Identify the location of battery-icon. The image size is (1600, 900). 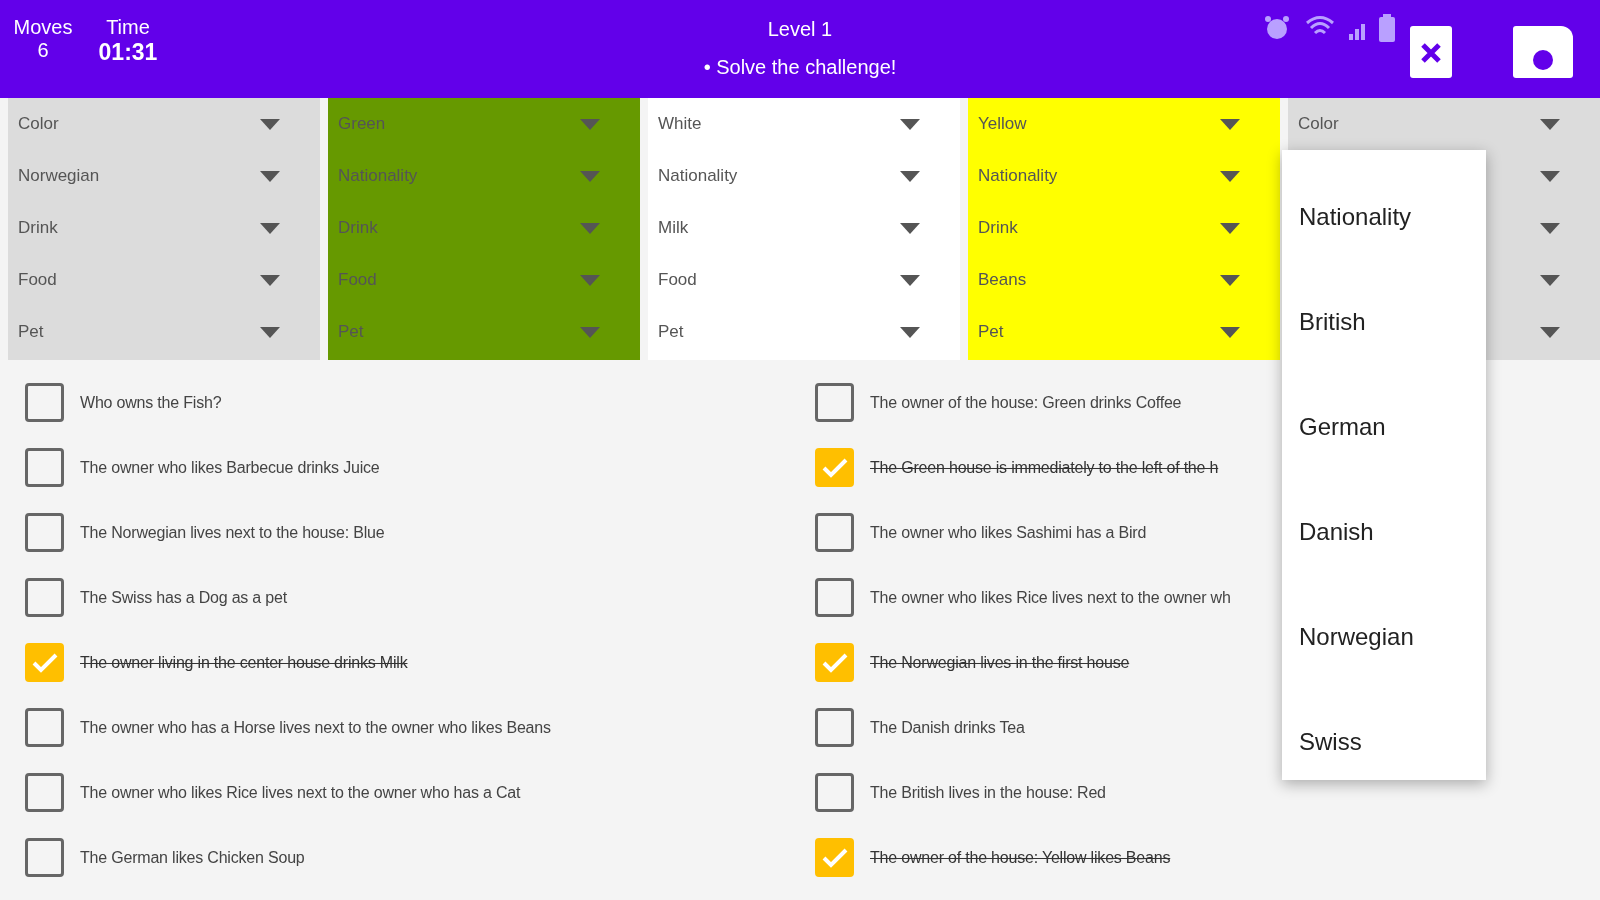
(1387, 28).